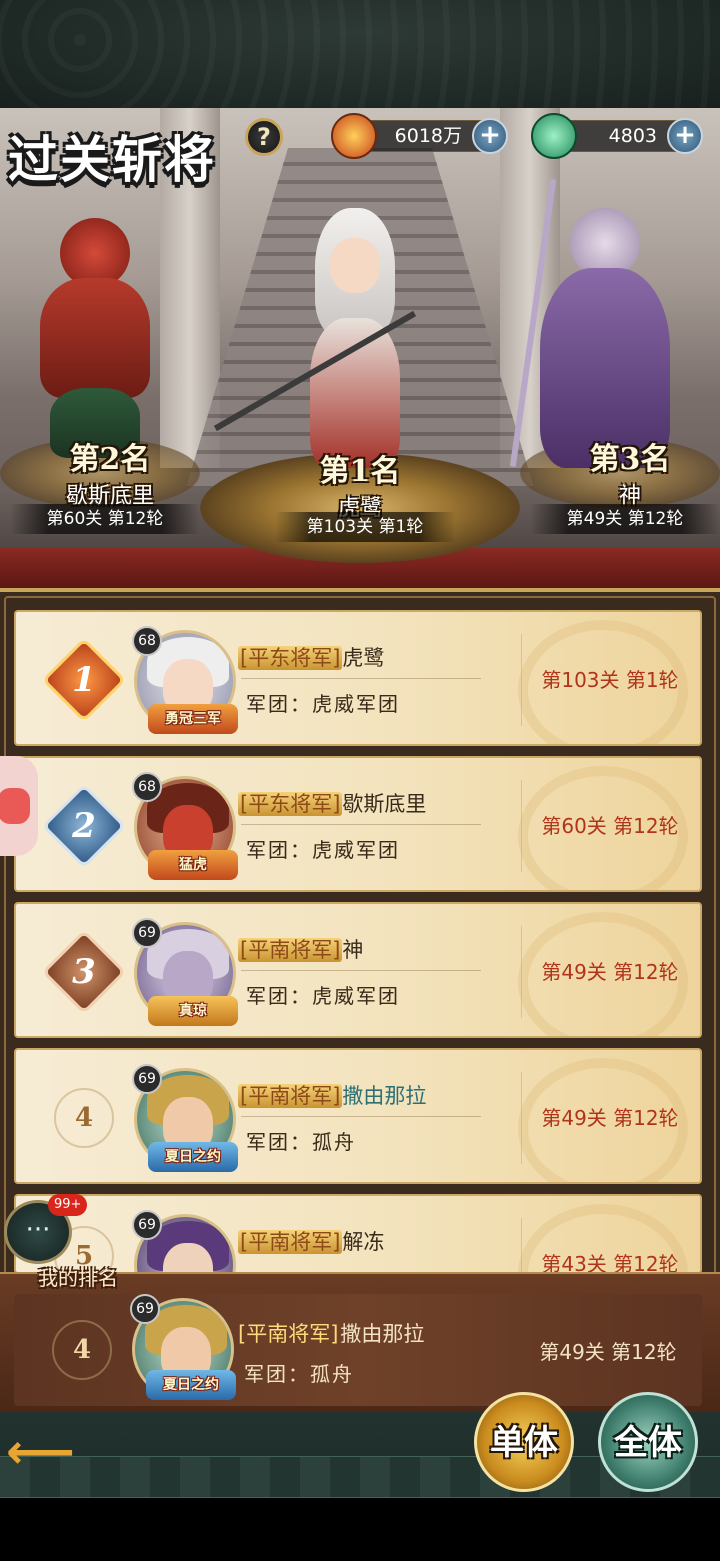 The height and width of the screenshot is (1561, 720). What do you see at coordinates (610, 680) in the screenshot?
I see `player-progress: 第103关 第1轮` at bounding box center [610, 680].